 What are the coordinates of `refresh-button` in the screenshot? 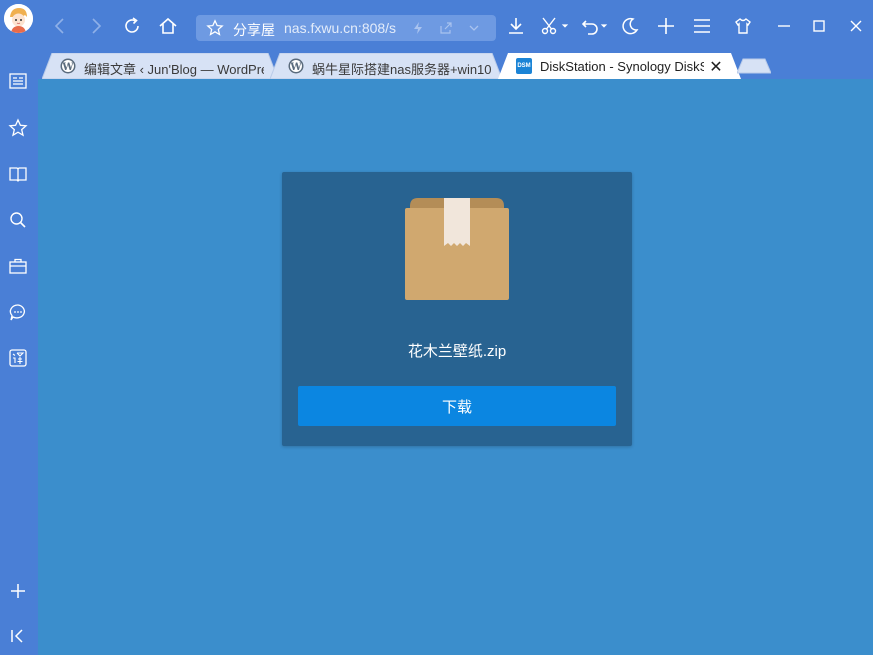 It's located at (132, 26).